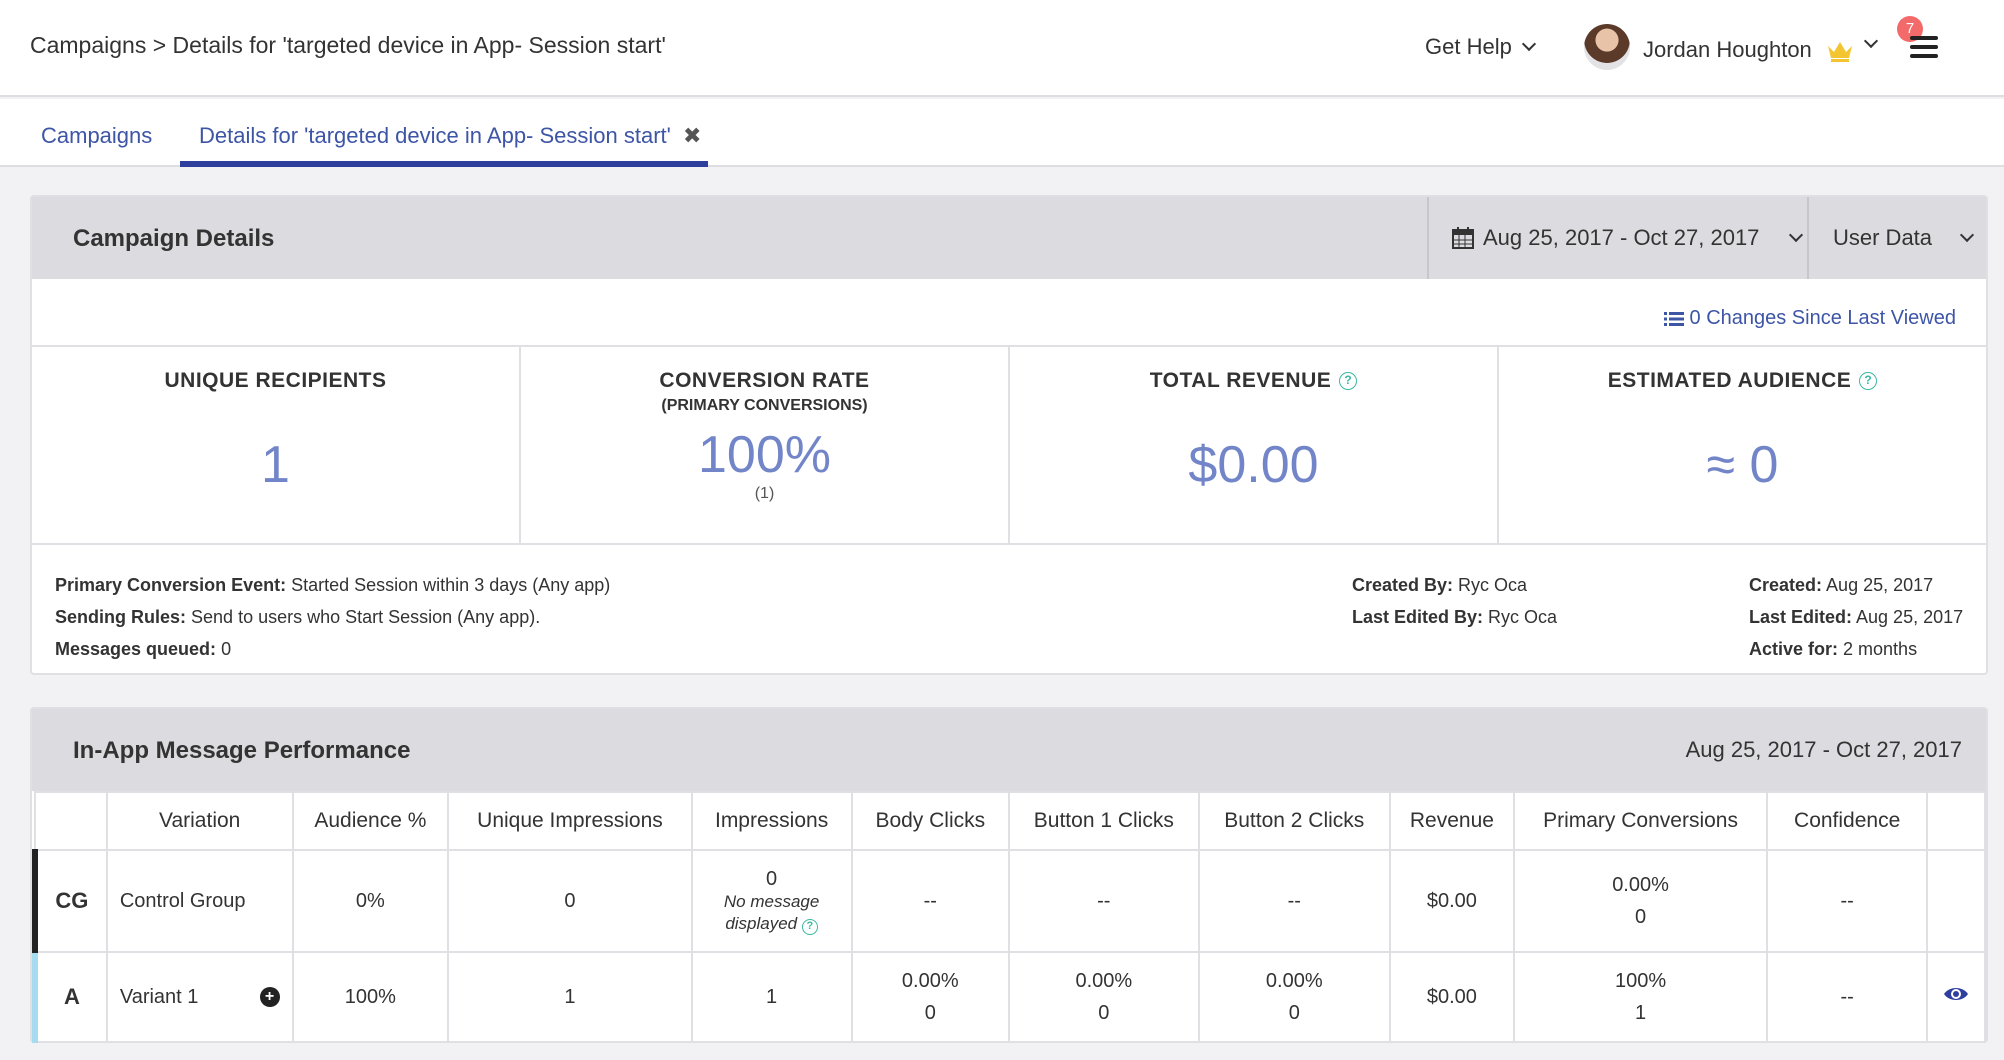 Image resolution: width=2004 pixels, height=1060 pixels. What do you see at coordinates (1673, 318) in the screenshot?
I see `list-icon` at bounding box center [1673, 318].